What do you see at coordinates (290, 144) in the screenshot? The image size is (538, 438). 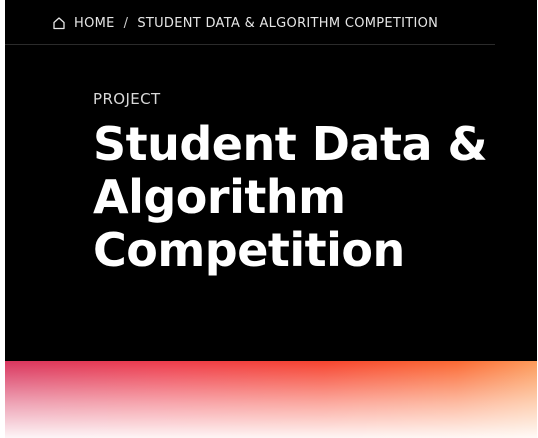 I see `page-title-line-1: Student Data &` at bounding box center [290, 144].